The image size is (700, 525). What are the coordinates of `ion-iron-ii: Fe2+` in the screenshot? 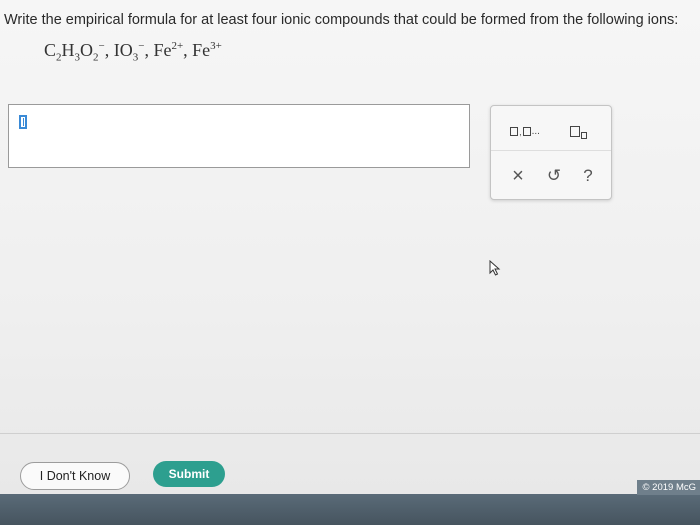 It's located at (168, 50).